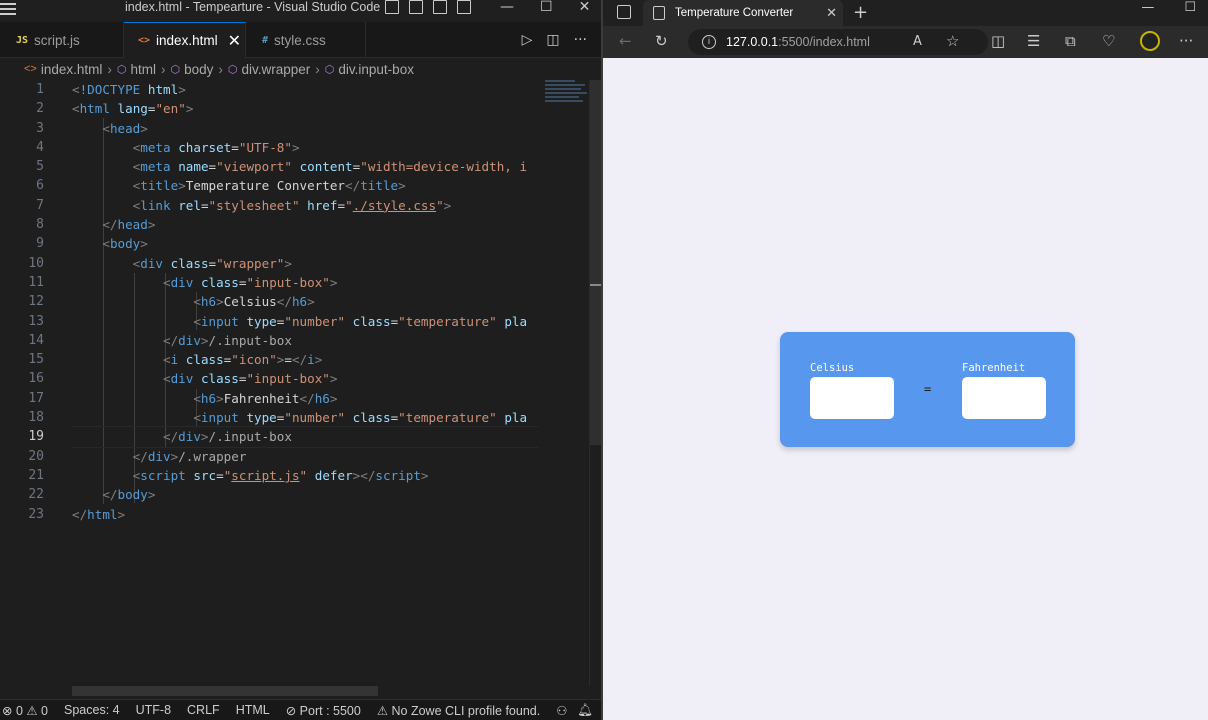 This screenshot has height=720, width=1208. Describe the element at coordinates (40, 244) in the screenshot. I see `line-number: 9` at that location.